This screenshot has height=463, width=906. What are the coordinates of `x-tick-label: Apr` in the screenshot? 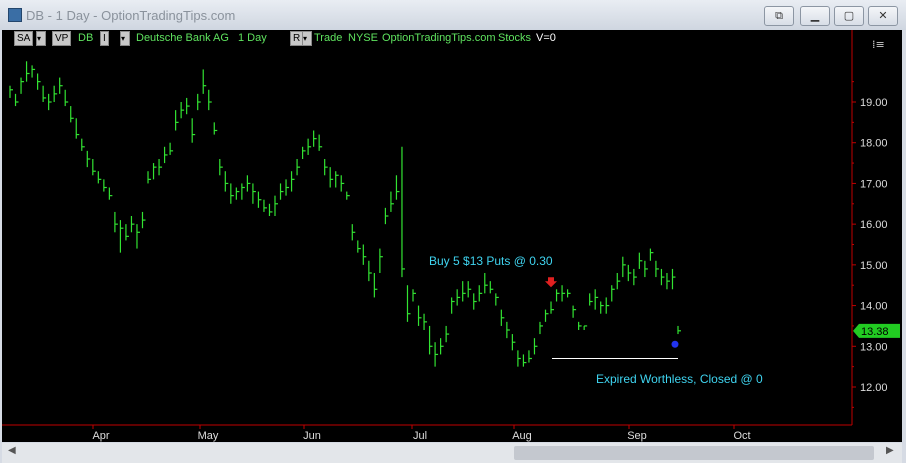 It's located at (100, 436).